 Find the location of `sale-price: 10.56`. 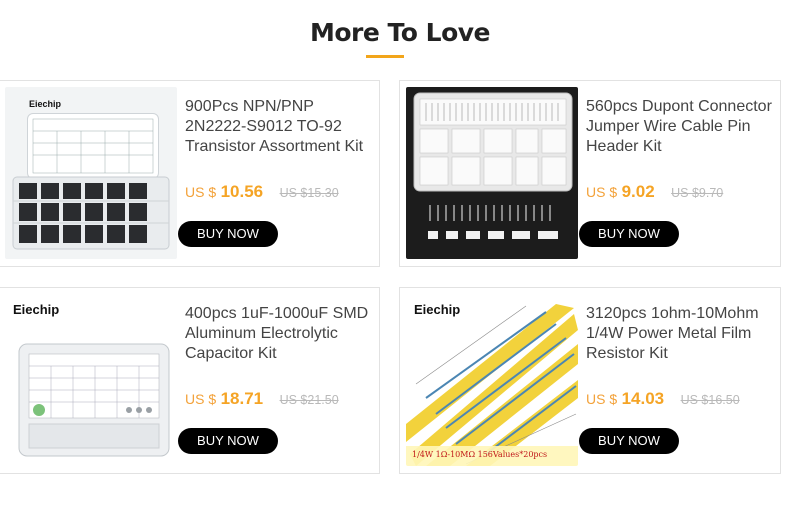

sale-price: 10.56 is located at coordinates (242, 191).